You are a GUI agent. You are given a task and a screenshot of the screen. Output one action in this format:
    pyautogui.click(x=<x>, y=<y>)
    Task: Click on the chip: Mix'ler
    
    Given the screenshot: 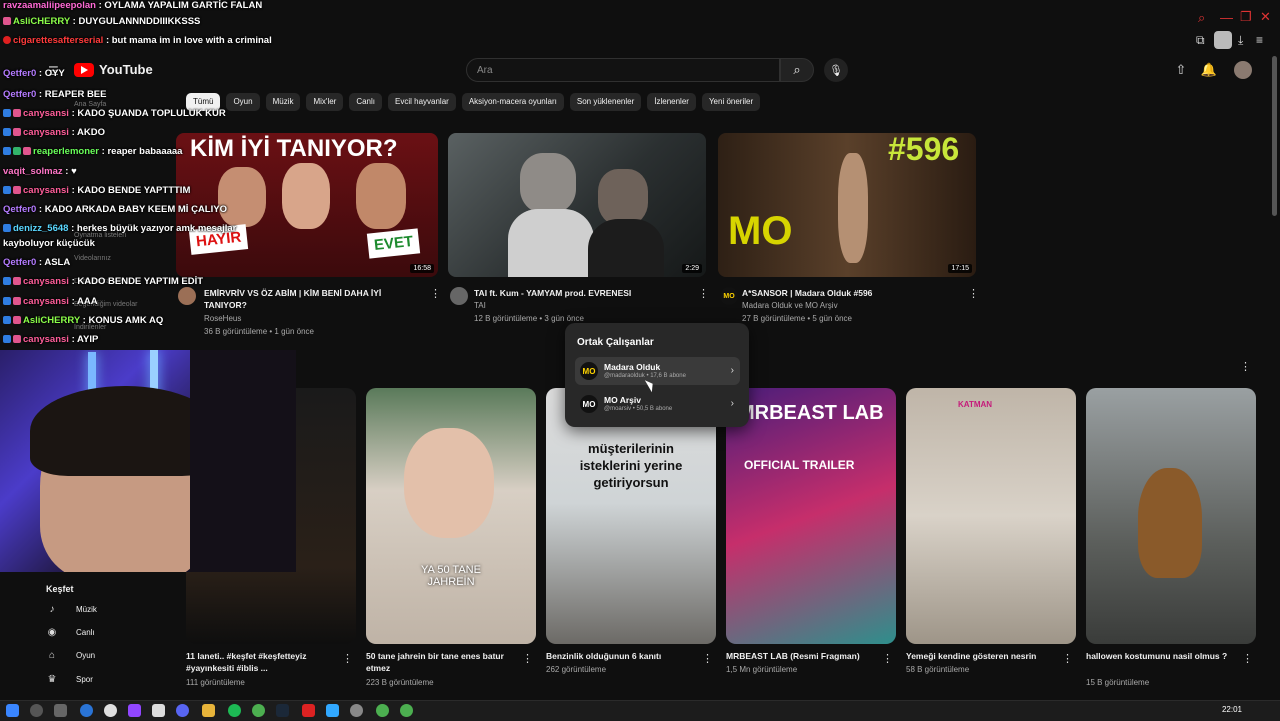 What is the action you would take?
    pyautogui.click(x=325, y=102)
    